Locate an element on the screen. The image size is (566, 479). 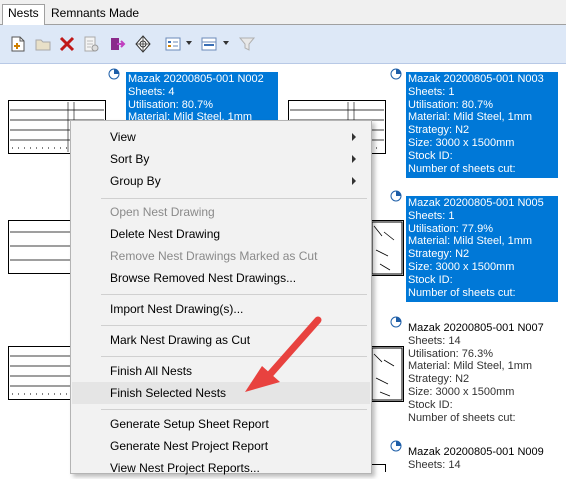
nest-utilisation: Utilisation: 76.3% is located at coordinates (450, 353).